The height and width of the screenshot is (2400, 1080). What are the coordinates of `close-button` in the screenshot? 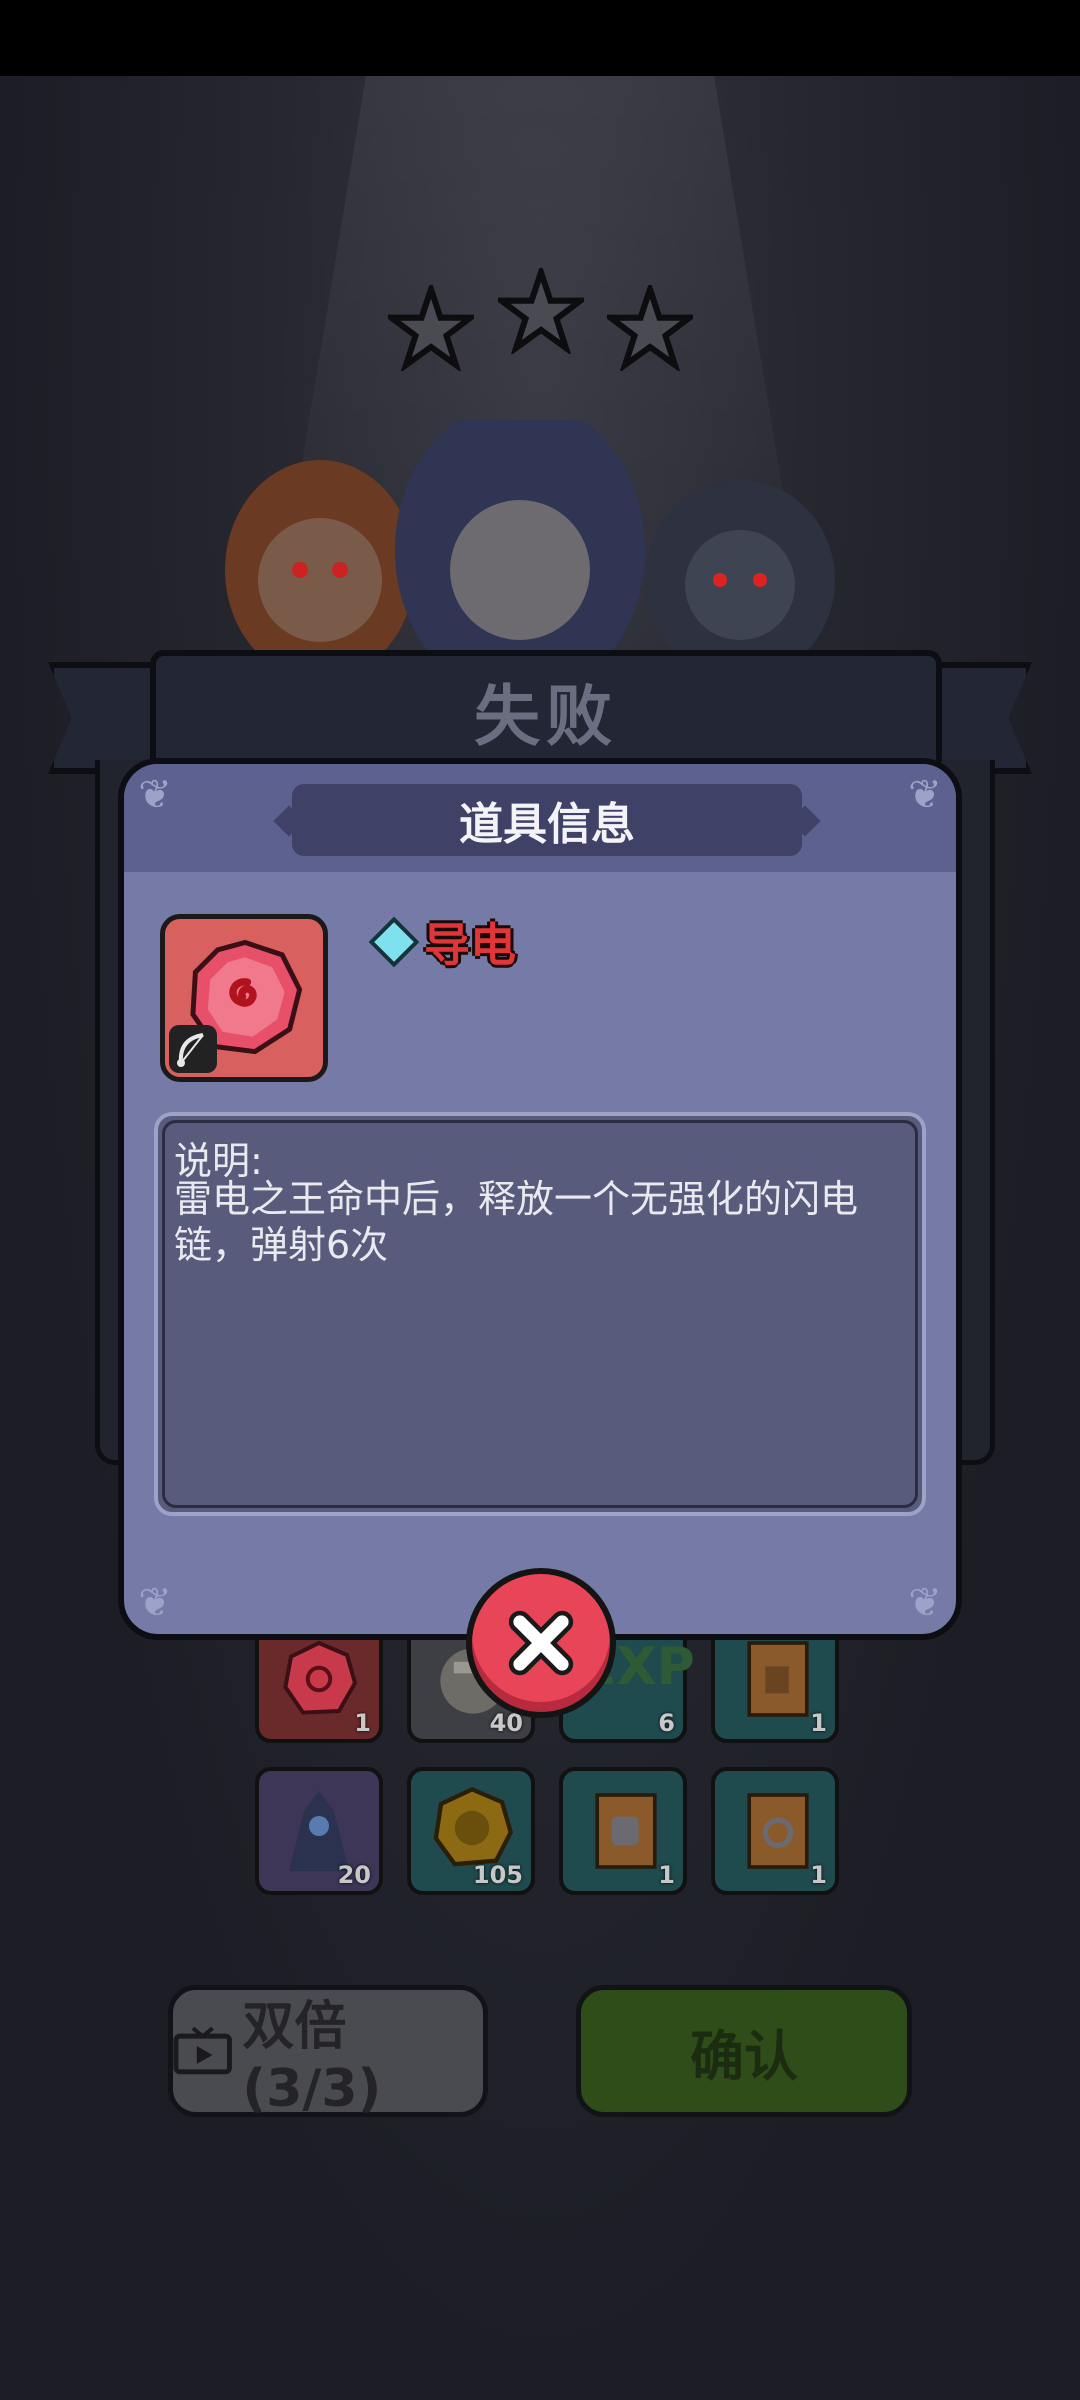 It's located at (541, 1643).